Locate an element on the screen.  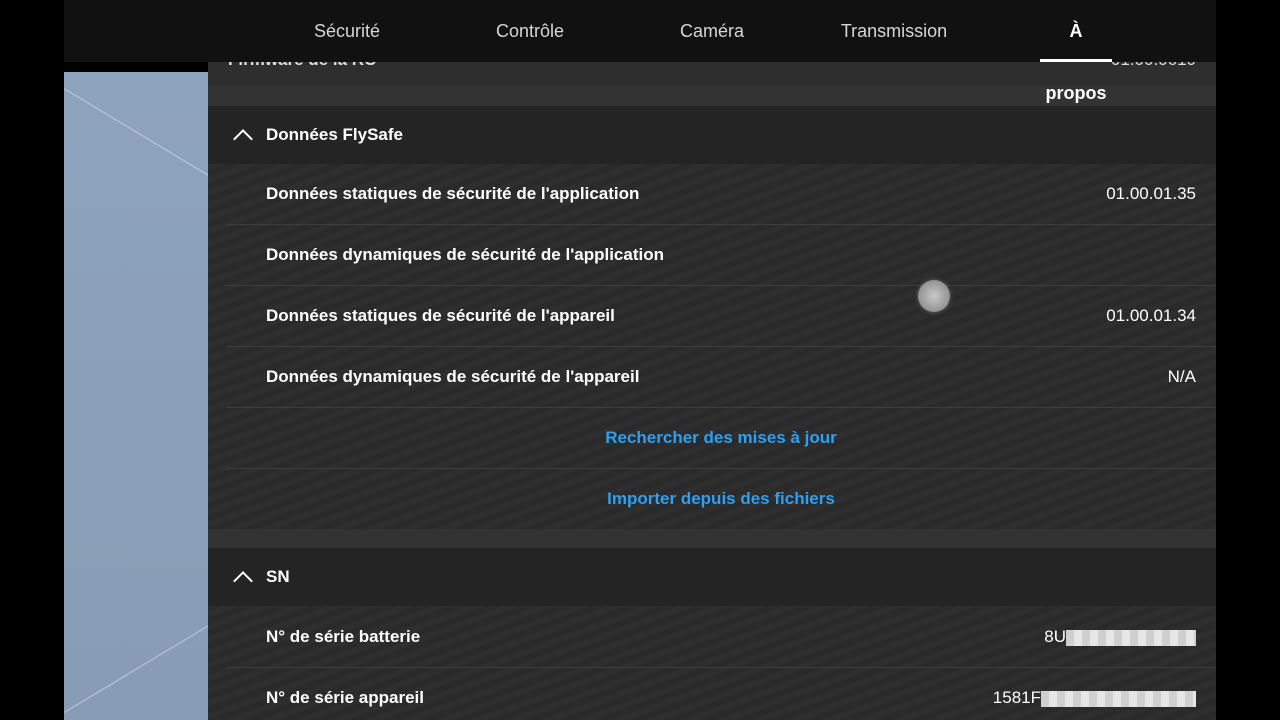
tab-label: Sécurité is located at coordinates (347, 31).